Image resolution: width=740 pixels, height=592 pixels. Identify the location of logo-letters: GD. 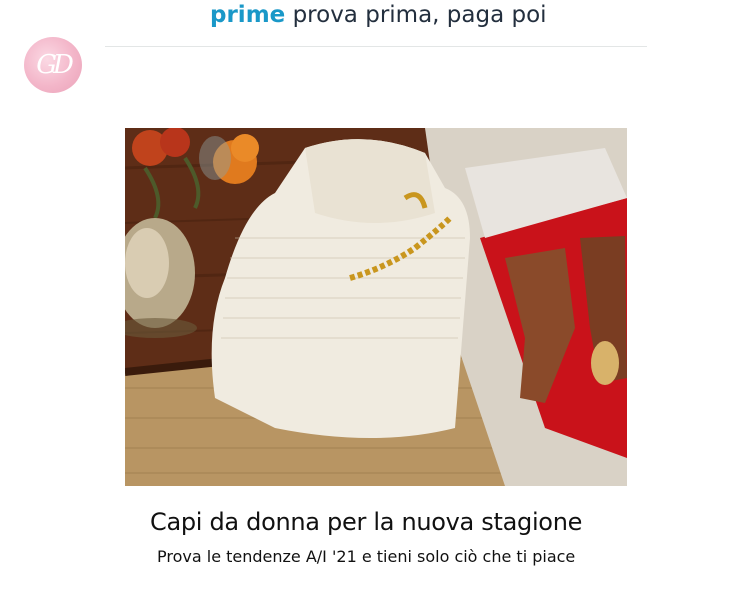
(55, 65).